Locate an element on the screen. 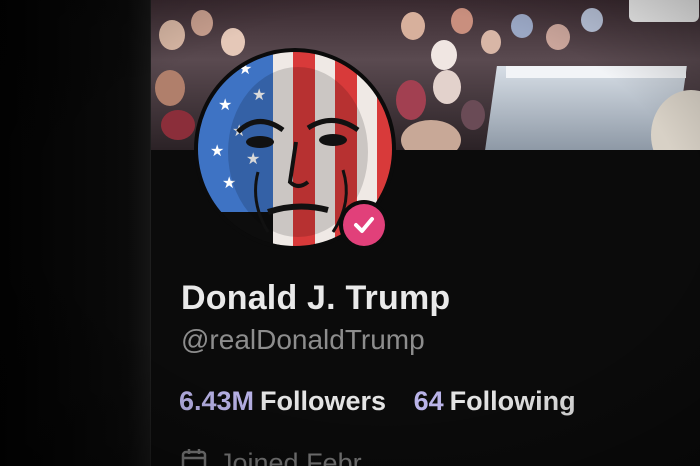 The height and width of the screenshot is (466, 700). joined-text: Joined Febr is located at coordinates (290, 457).